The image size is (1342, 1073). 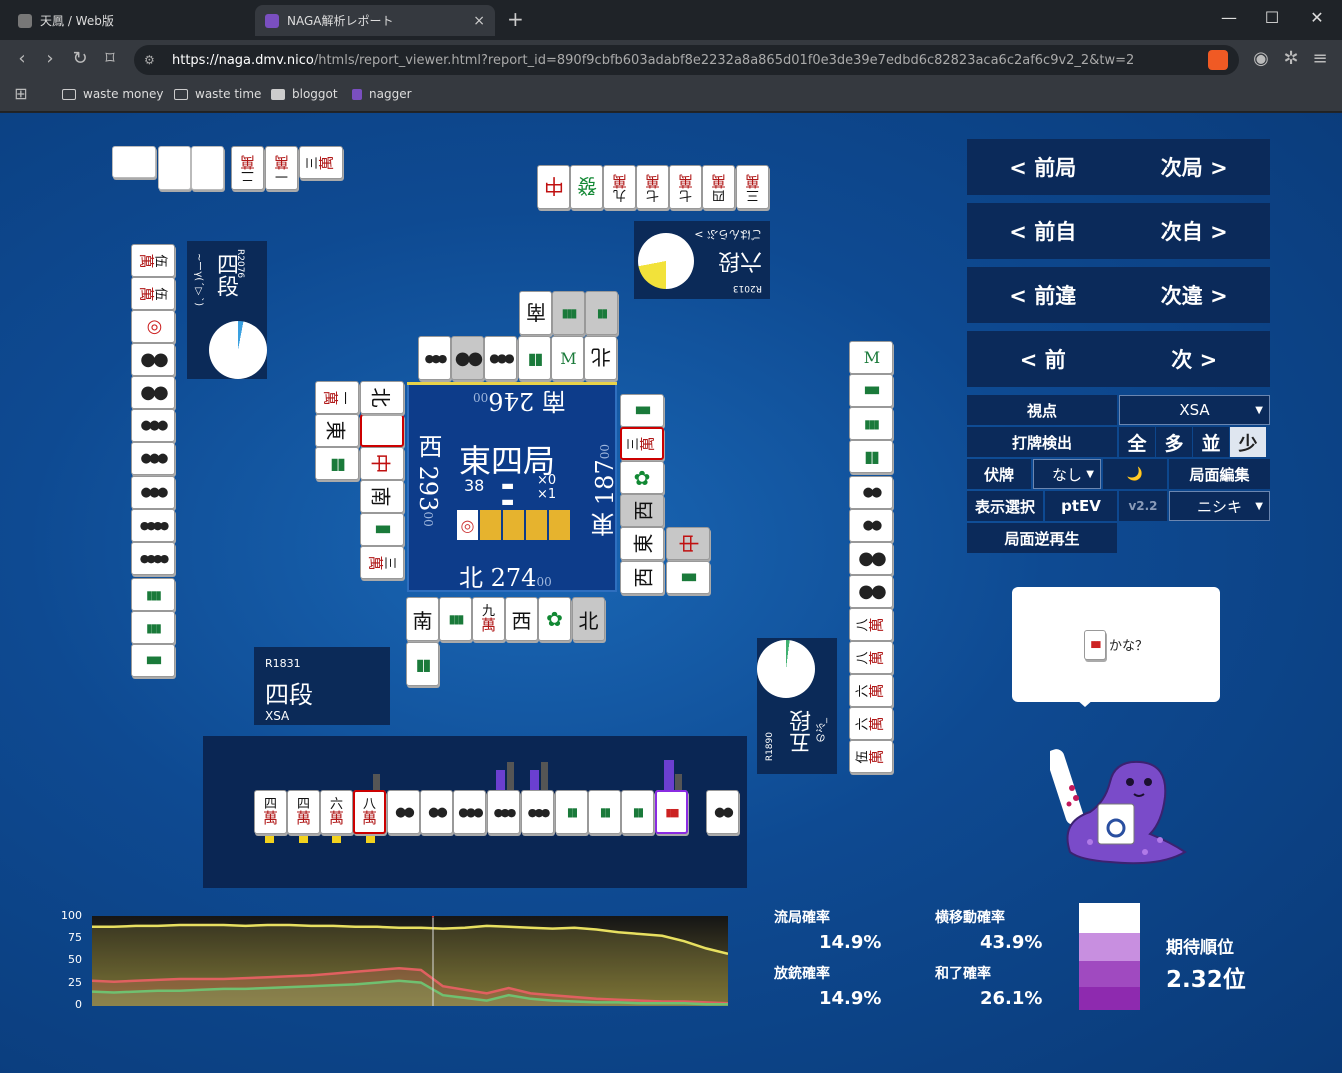 I want to click on river-tile: 東, so click(x=642, y=543).